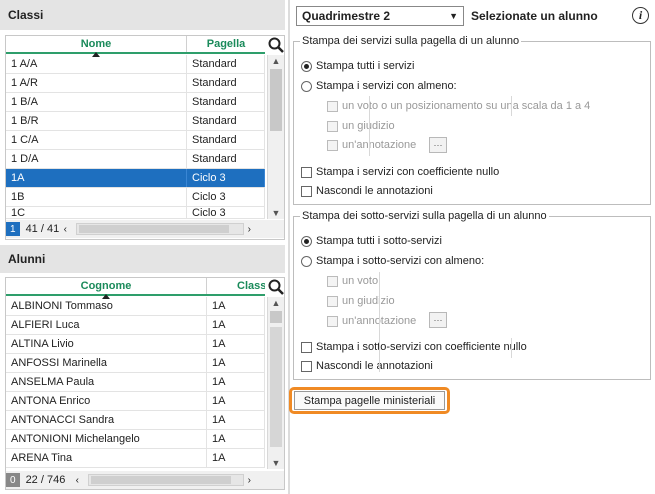 Image resolution: width=655 pixels, height=494 pixels. What do you see at coordinates (236, 286) in the screenshot?
I see `col-classe-header: Classe` at bounding box center [236, 286].